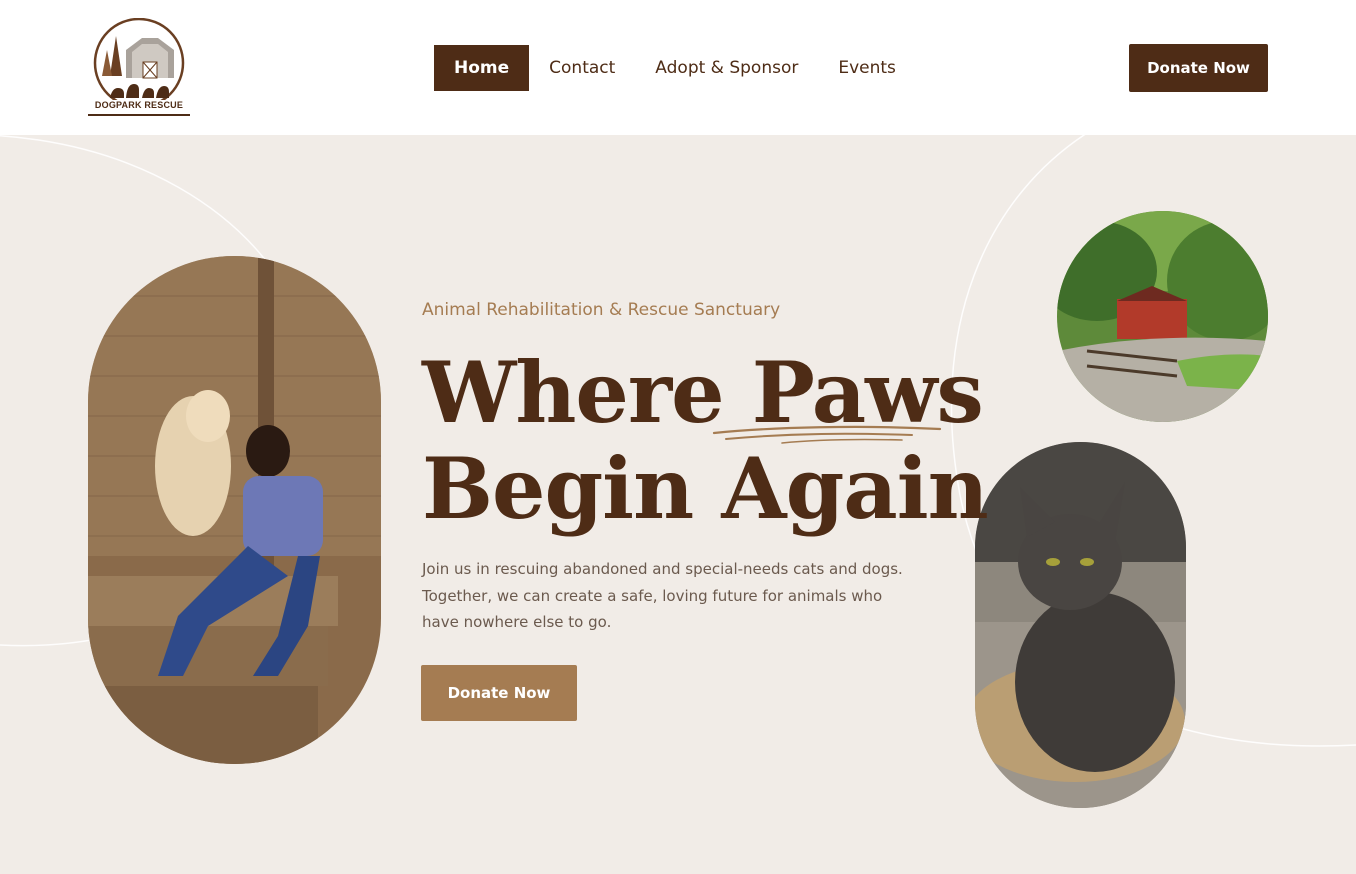 The width and height of the screenshot is (1356, 874). What do you see at coordinates (482, 68) in the screenshot?
I see `nav-item-home: Home` at bounding box center [482, 68].